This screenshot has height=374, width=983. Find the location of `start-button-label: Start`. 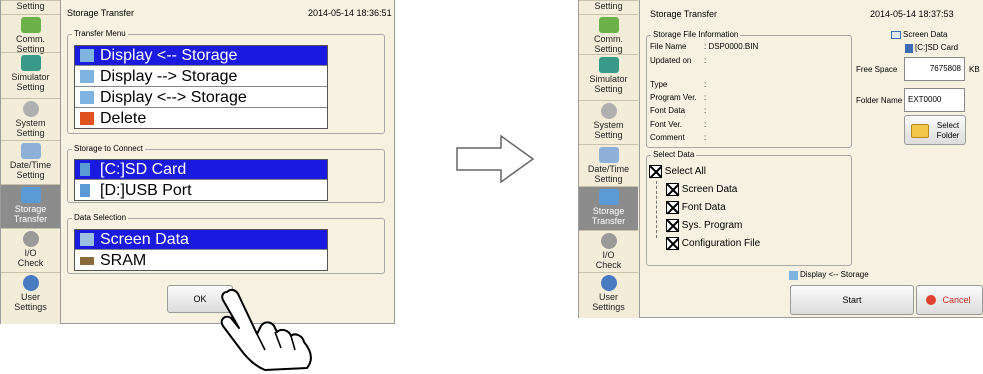

start-button-label: Start is located at coordinates (852, 300).